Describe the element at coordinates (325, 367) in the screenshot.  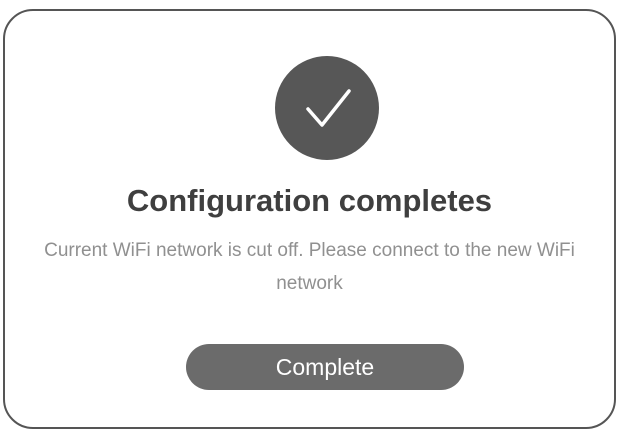
I see `complete-button: Complete` at that location.